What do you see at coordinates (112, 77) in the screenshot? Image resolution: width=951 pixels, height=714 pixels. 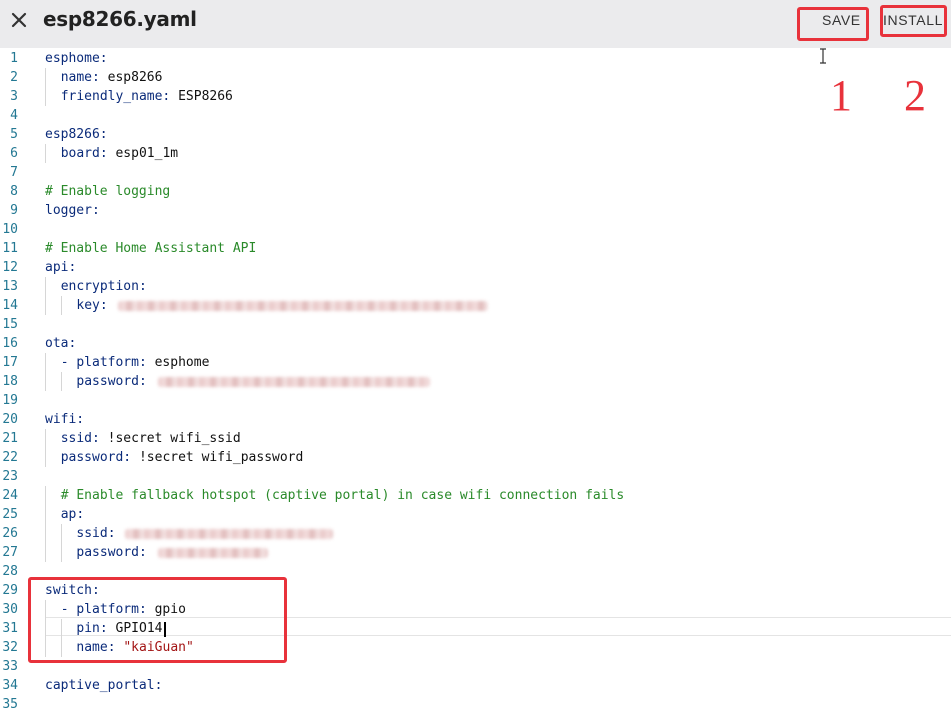 I see `code-text: name: esp8266` at bounding box center [112, 77].